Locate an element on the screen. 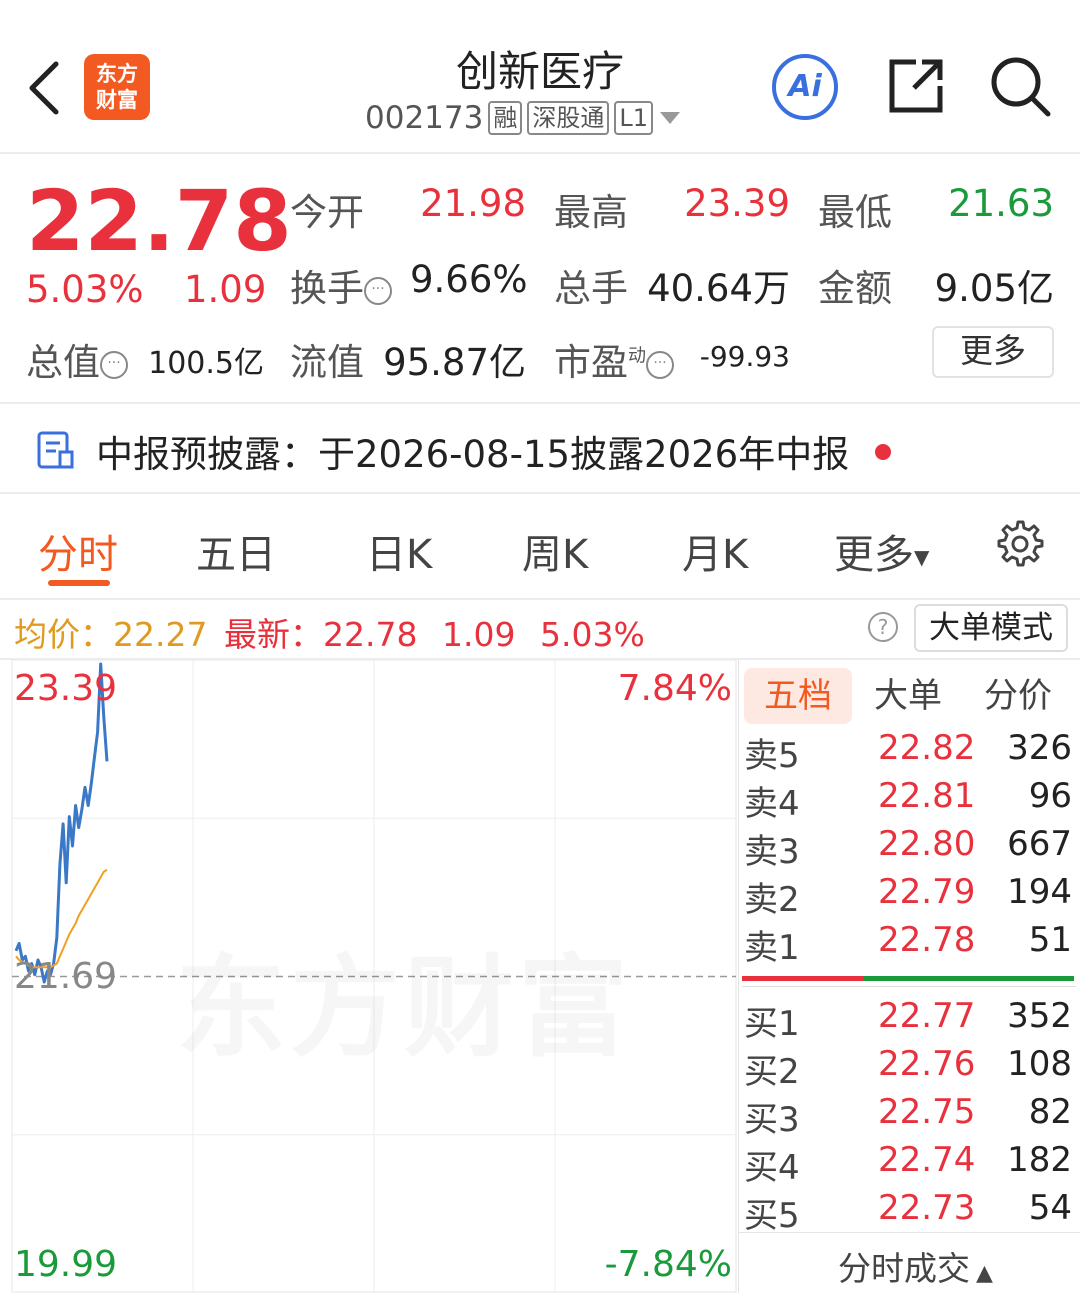 Image resolution: width=1080 pixels, height=1293 pixels. caret-down-icon: ▼ is located at coordinates (922, 557).